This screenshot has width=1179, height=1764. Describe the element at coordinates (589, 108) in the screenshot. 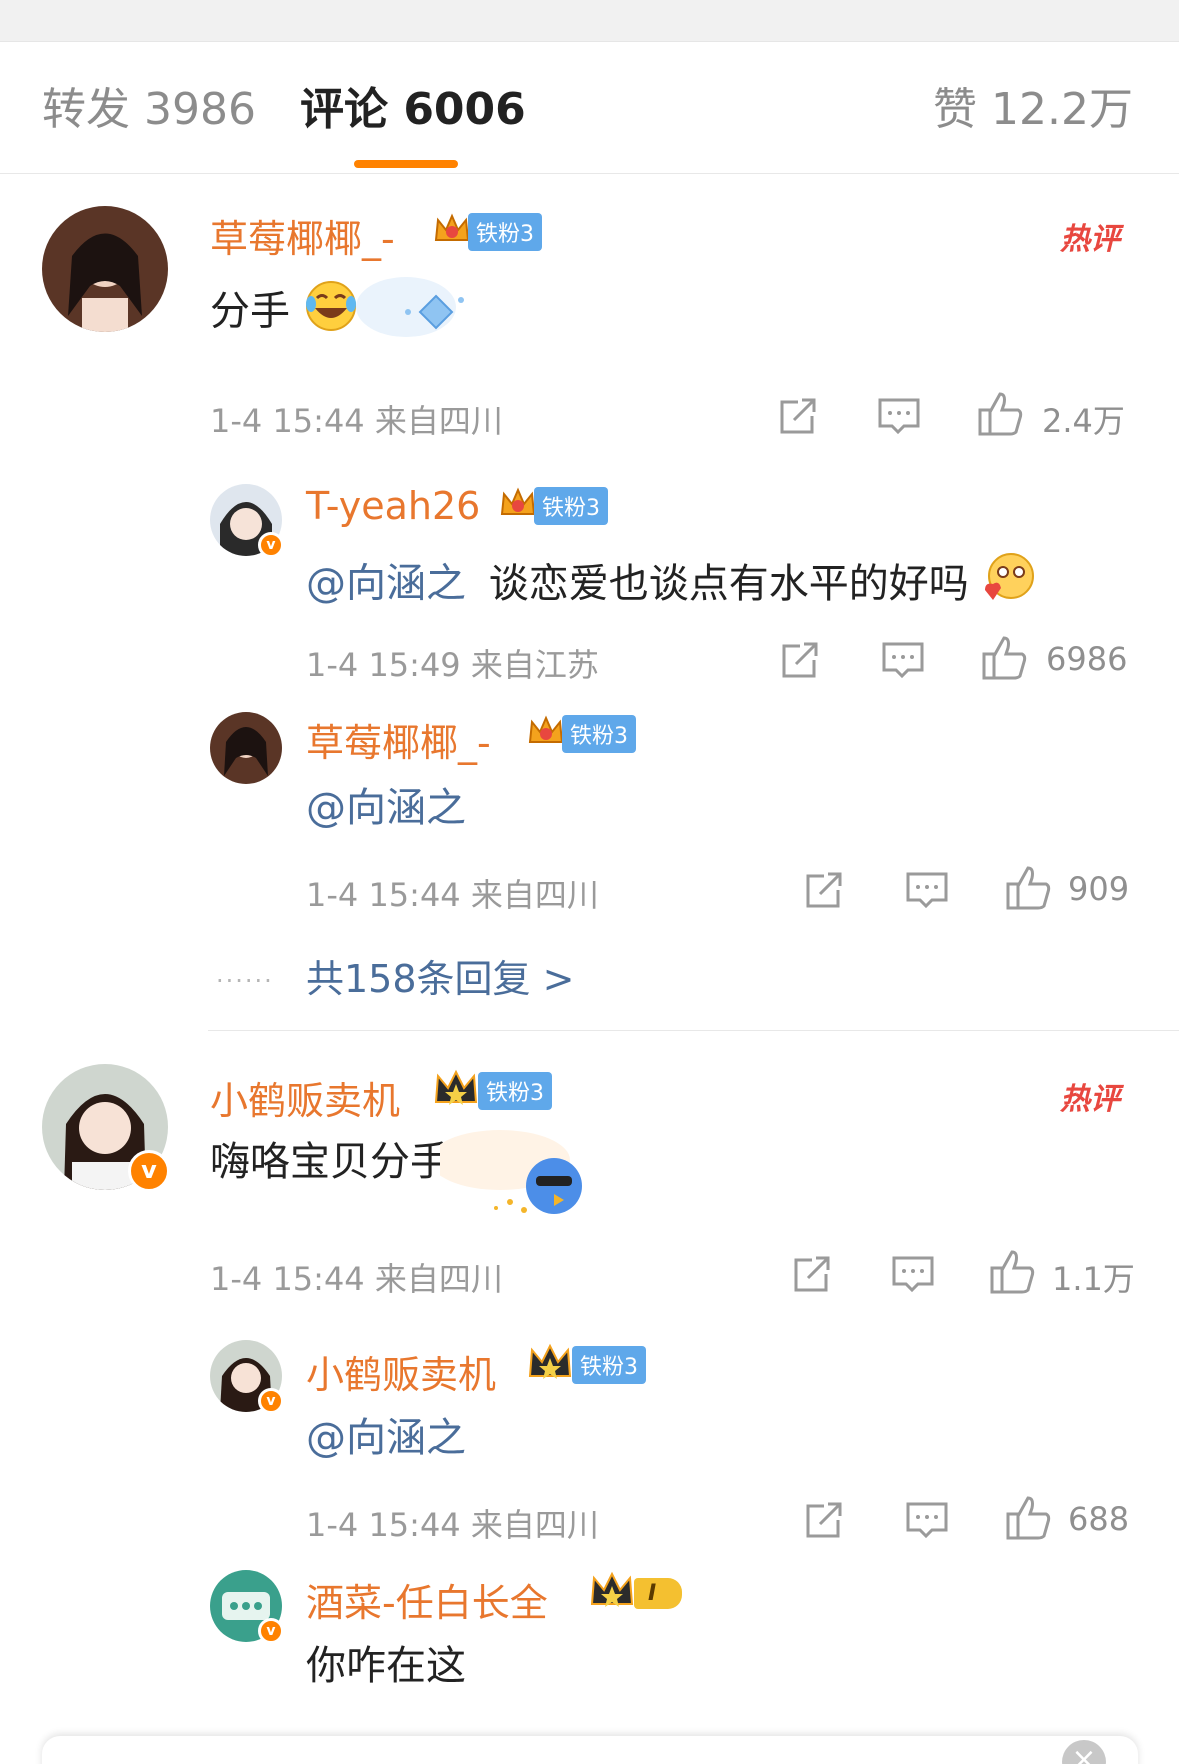

I see `tab-bar: 转发 3986 评论 6006 赞 12.2万` at that location.